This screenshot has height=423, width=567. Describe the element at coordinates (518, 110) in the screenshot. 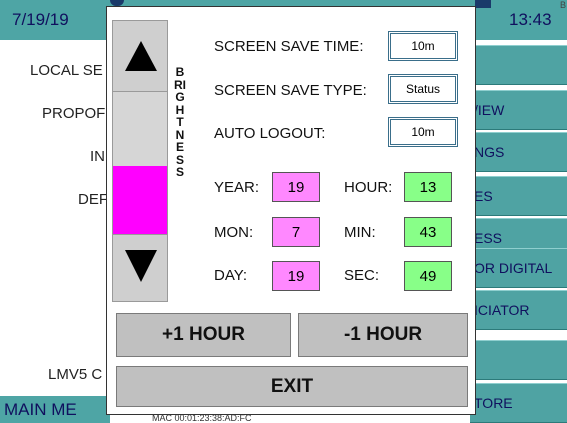

I see `side-menu-button-view: /IEW` at that location.